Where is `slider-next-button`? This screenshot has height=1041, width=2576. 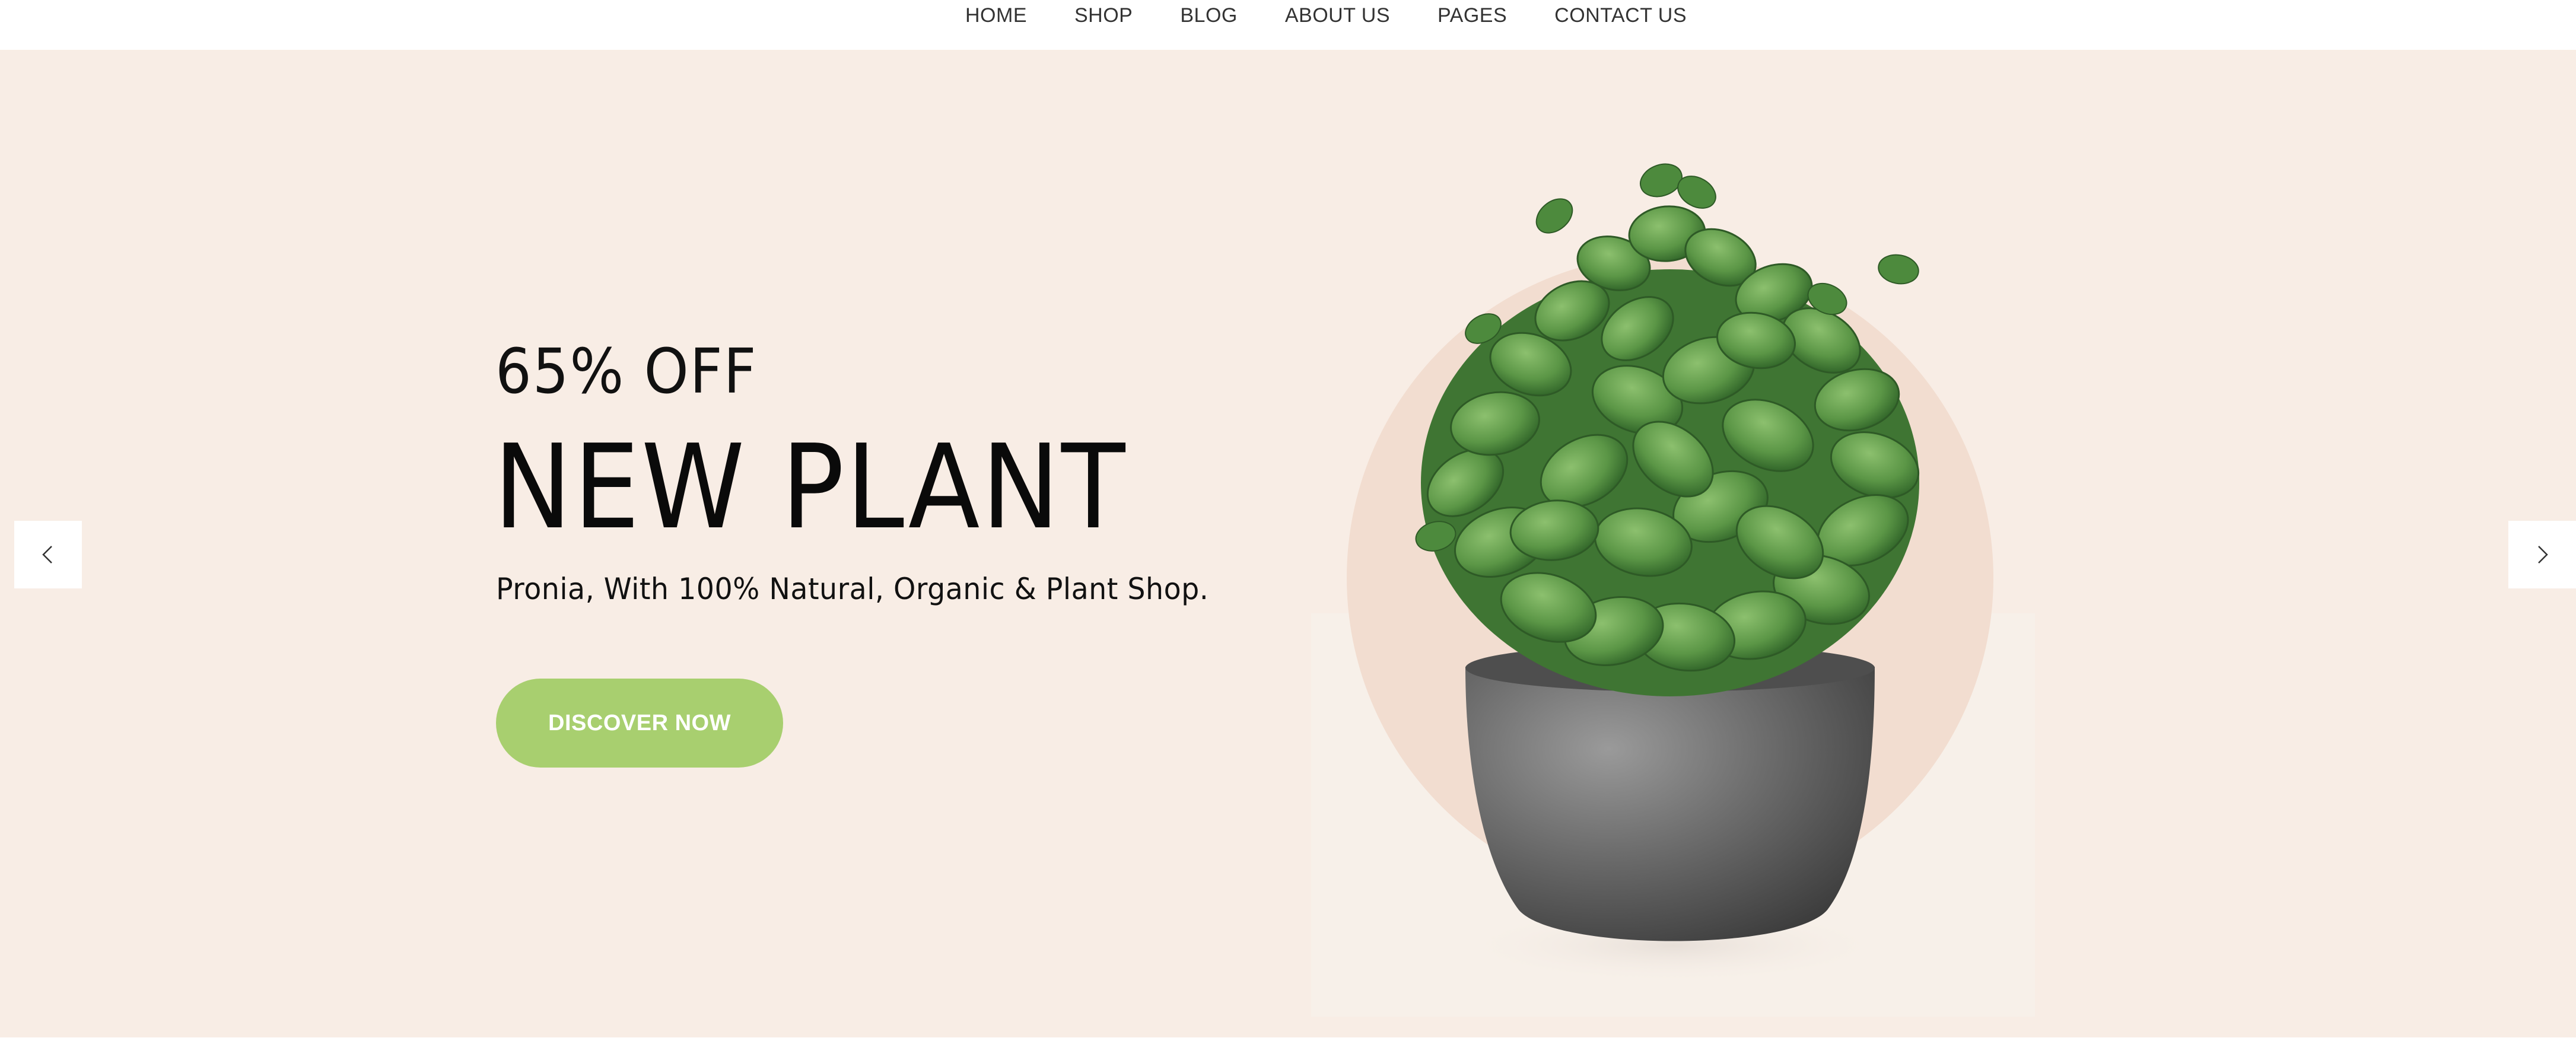 slider-next-button is located at coordinates (2542, 554).